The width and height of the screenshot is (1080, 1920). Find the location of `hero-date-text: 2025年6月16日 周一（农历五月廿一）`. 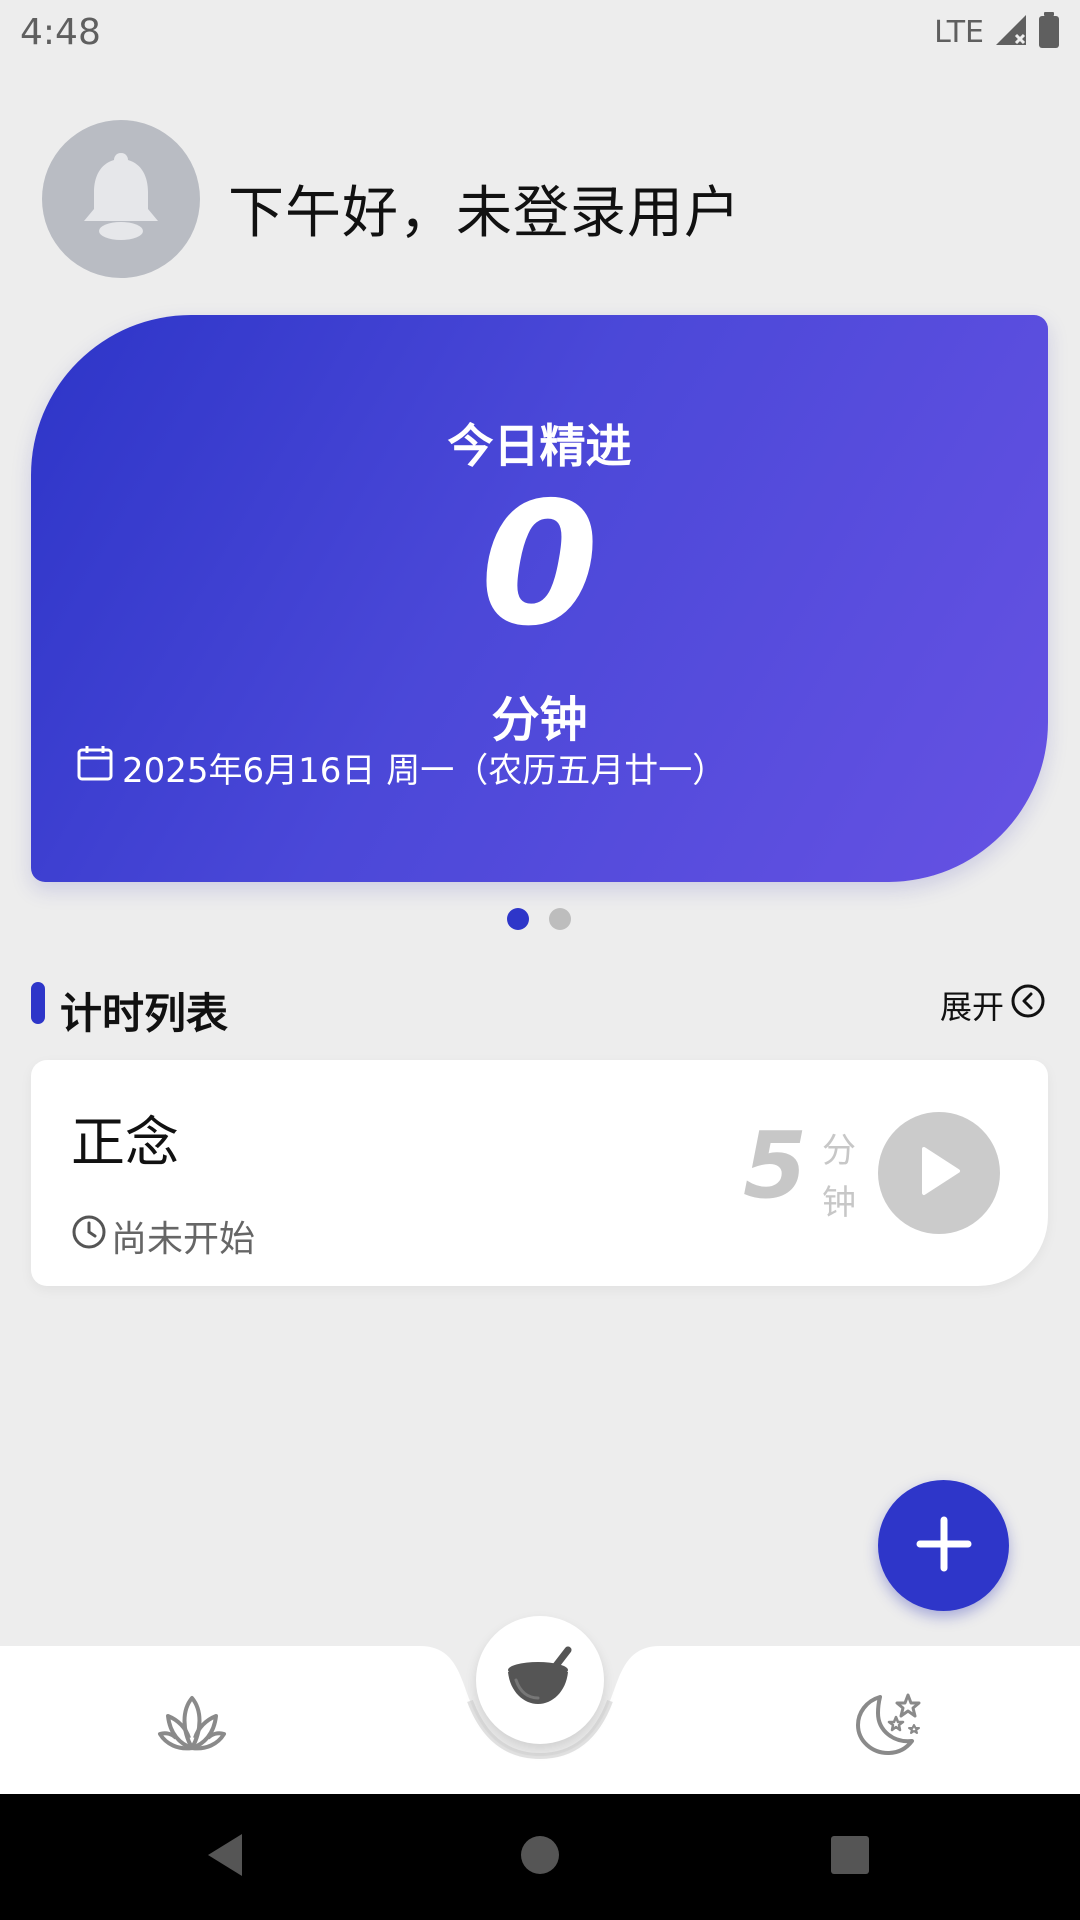

hero-date-text: 2025年6月16日 周一（农历五月廿一） is located at coordinates (424, 771).